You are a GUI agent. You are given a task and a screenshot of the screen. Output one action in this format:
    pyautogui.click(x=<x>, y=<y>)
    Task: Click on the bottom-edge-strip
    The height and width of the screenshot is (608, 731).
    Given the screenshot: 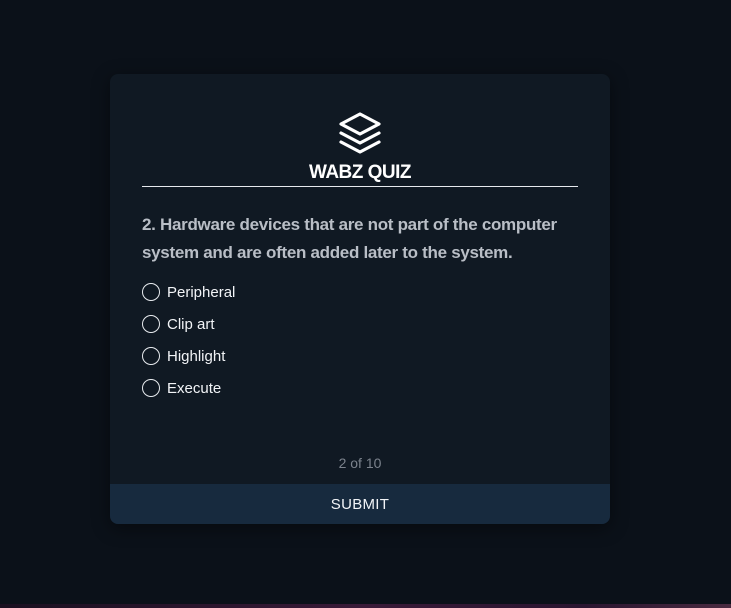 What is the action you would take?
    pyautogui.click(x=365, y=606)
    